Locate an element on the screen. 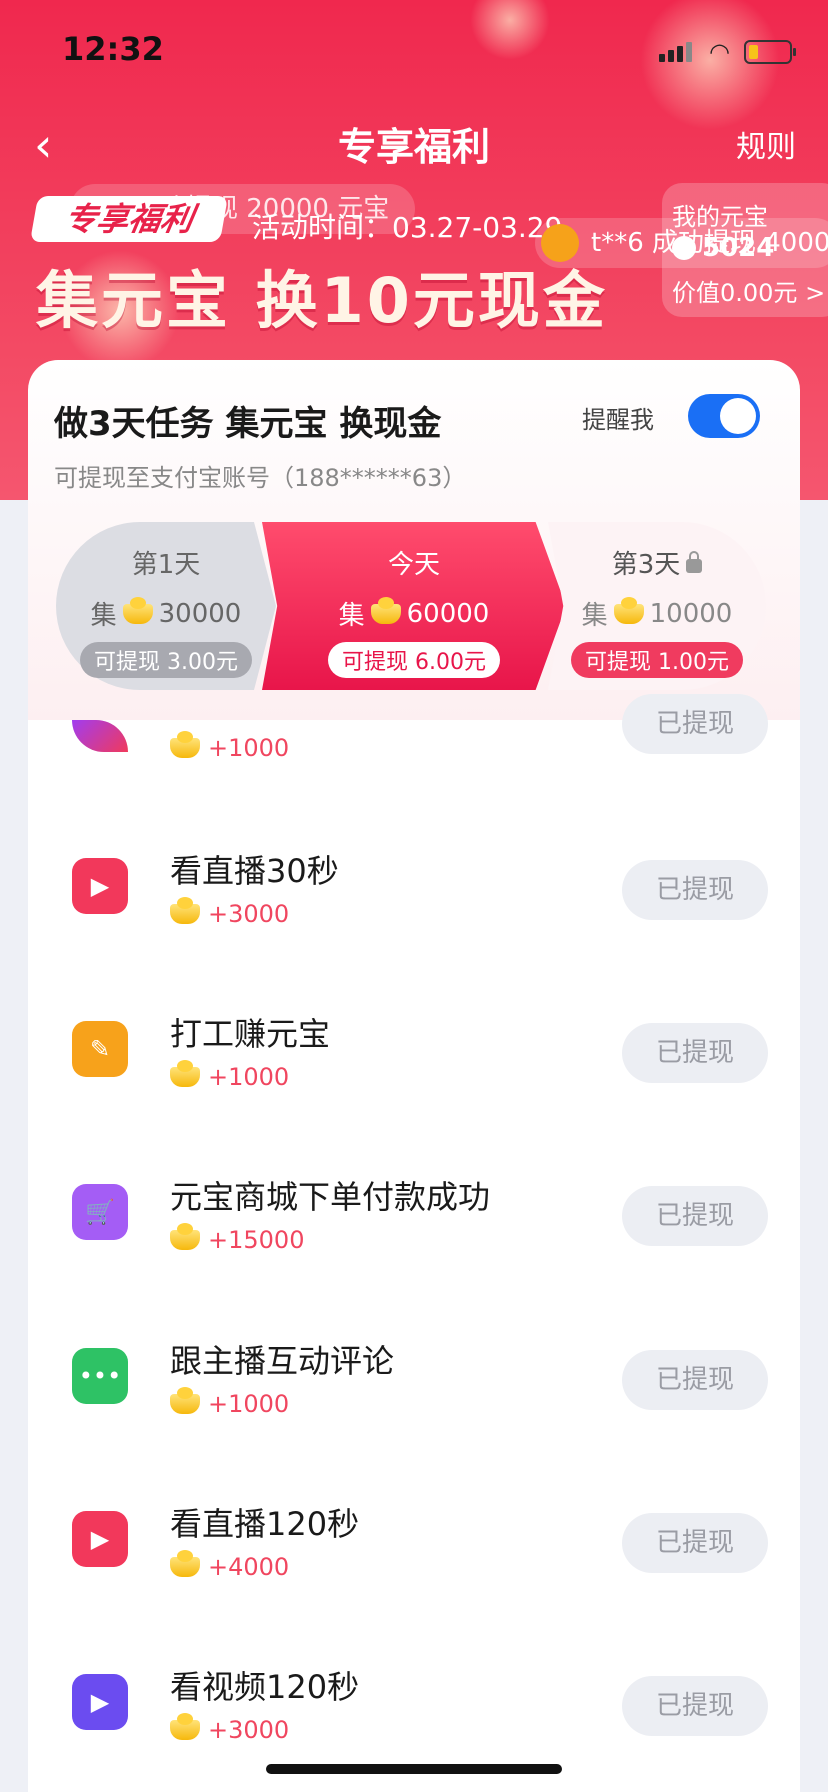 The width and height of the screenshot is (828, 1792). remind-label: 提醒我 is located at coordinates (618, 420).